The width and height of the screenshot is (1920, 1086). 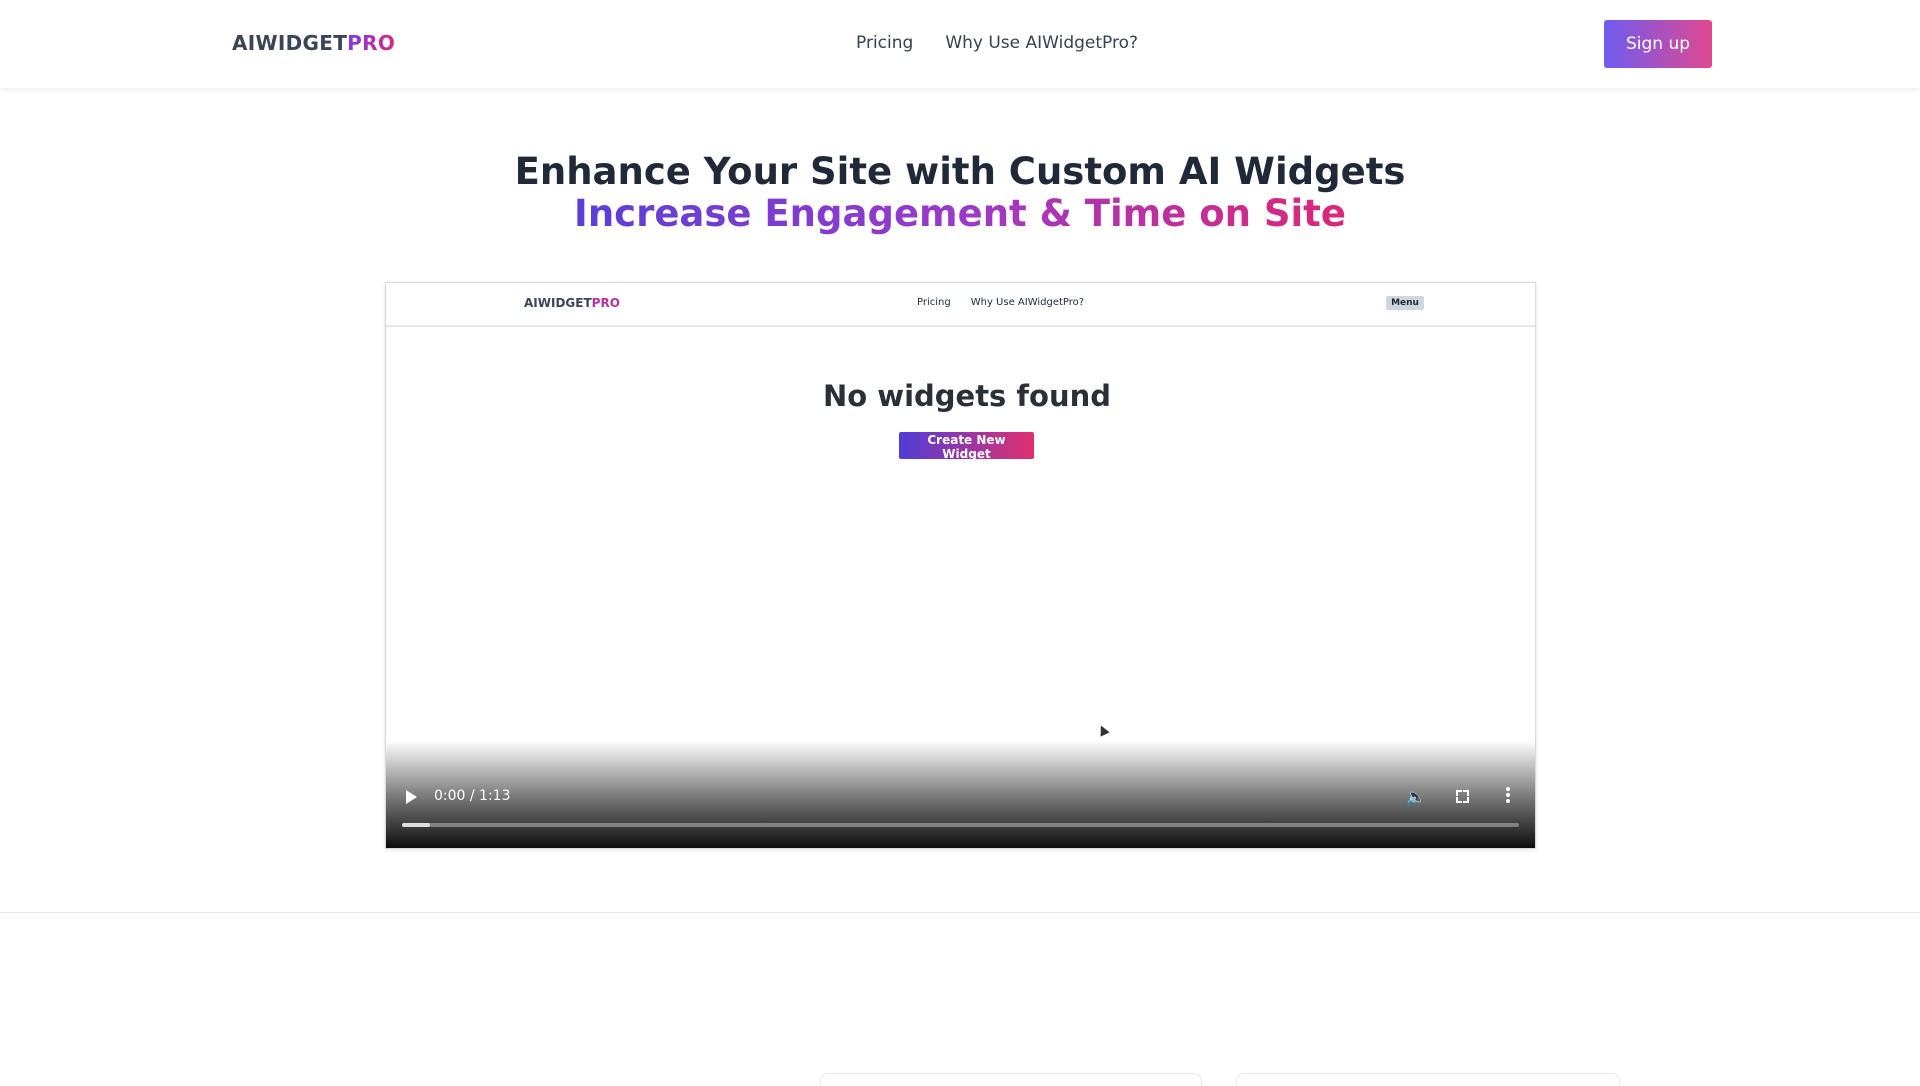 What do you see at coordinates (1658, 44) in the screenshot?
I see `signup-button: Sign up` at bounding box center [1658, 44].